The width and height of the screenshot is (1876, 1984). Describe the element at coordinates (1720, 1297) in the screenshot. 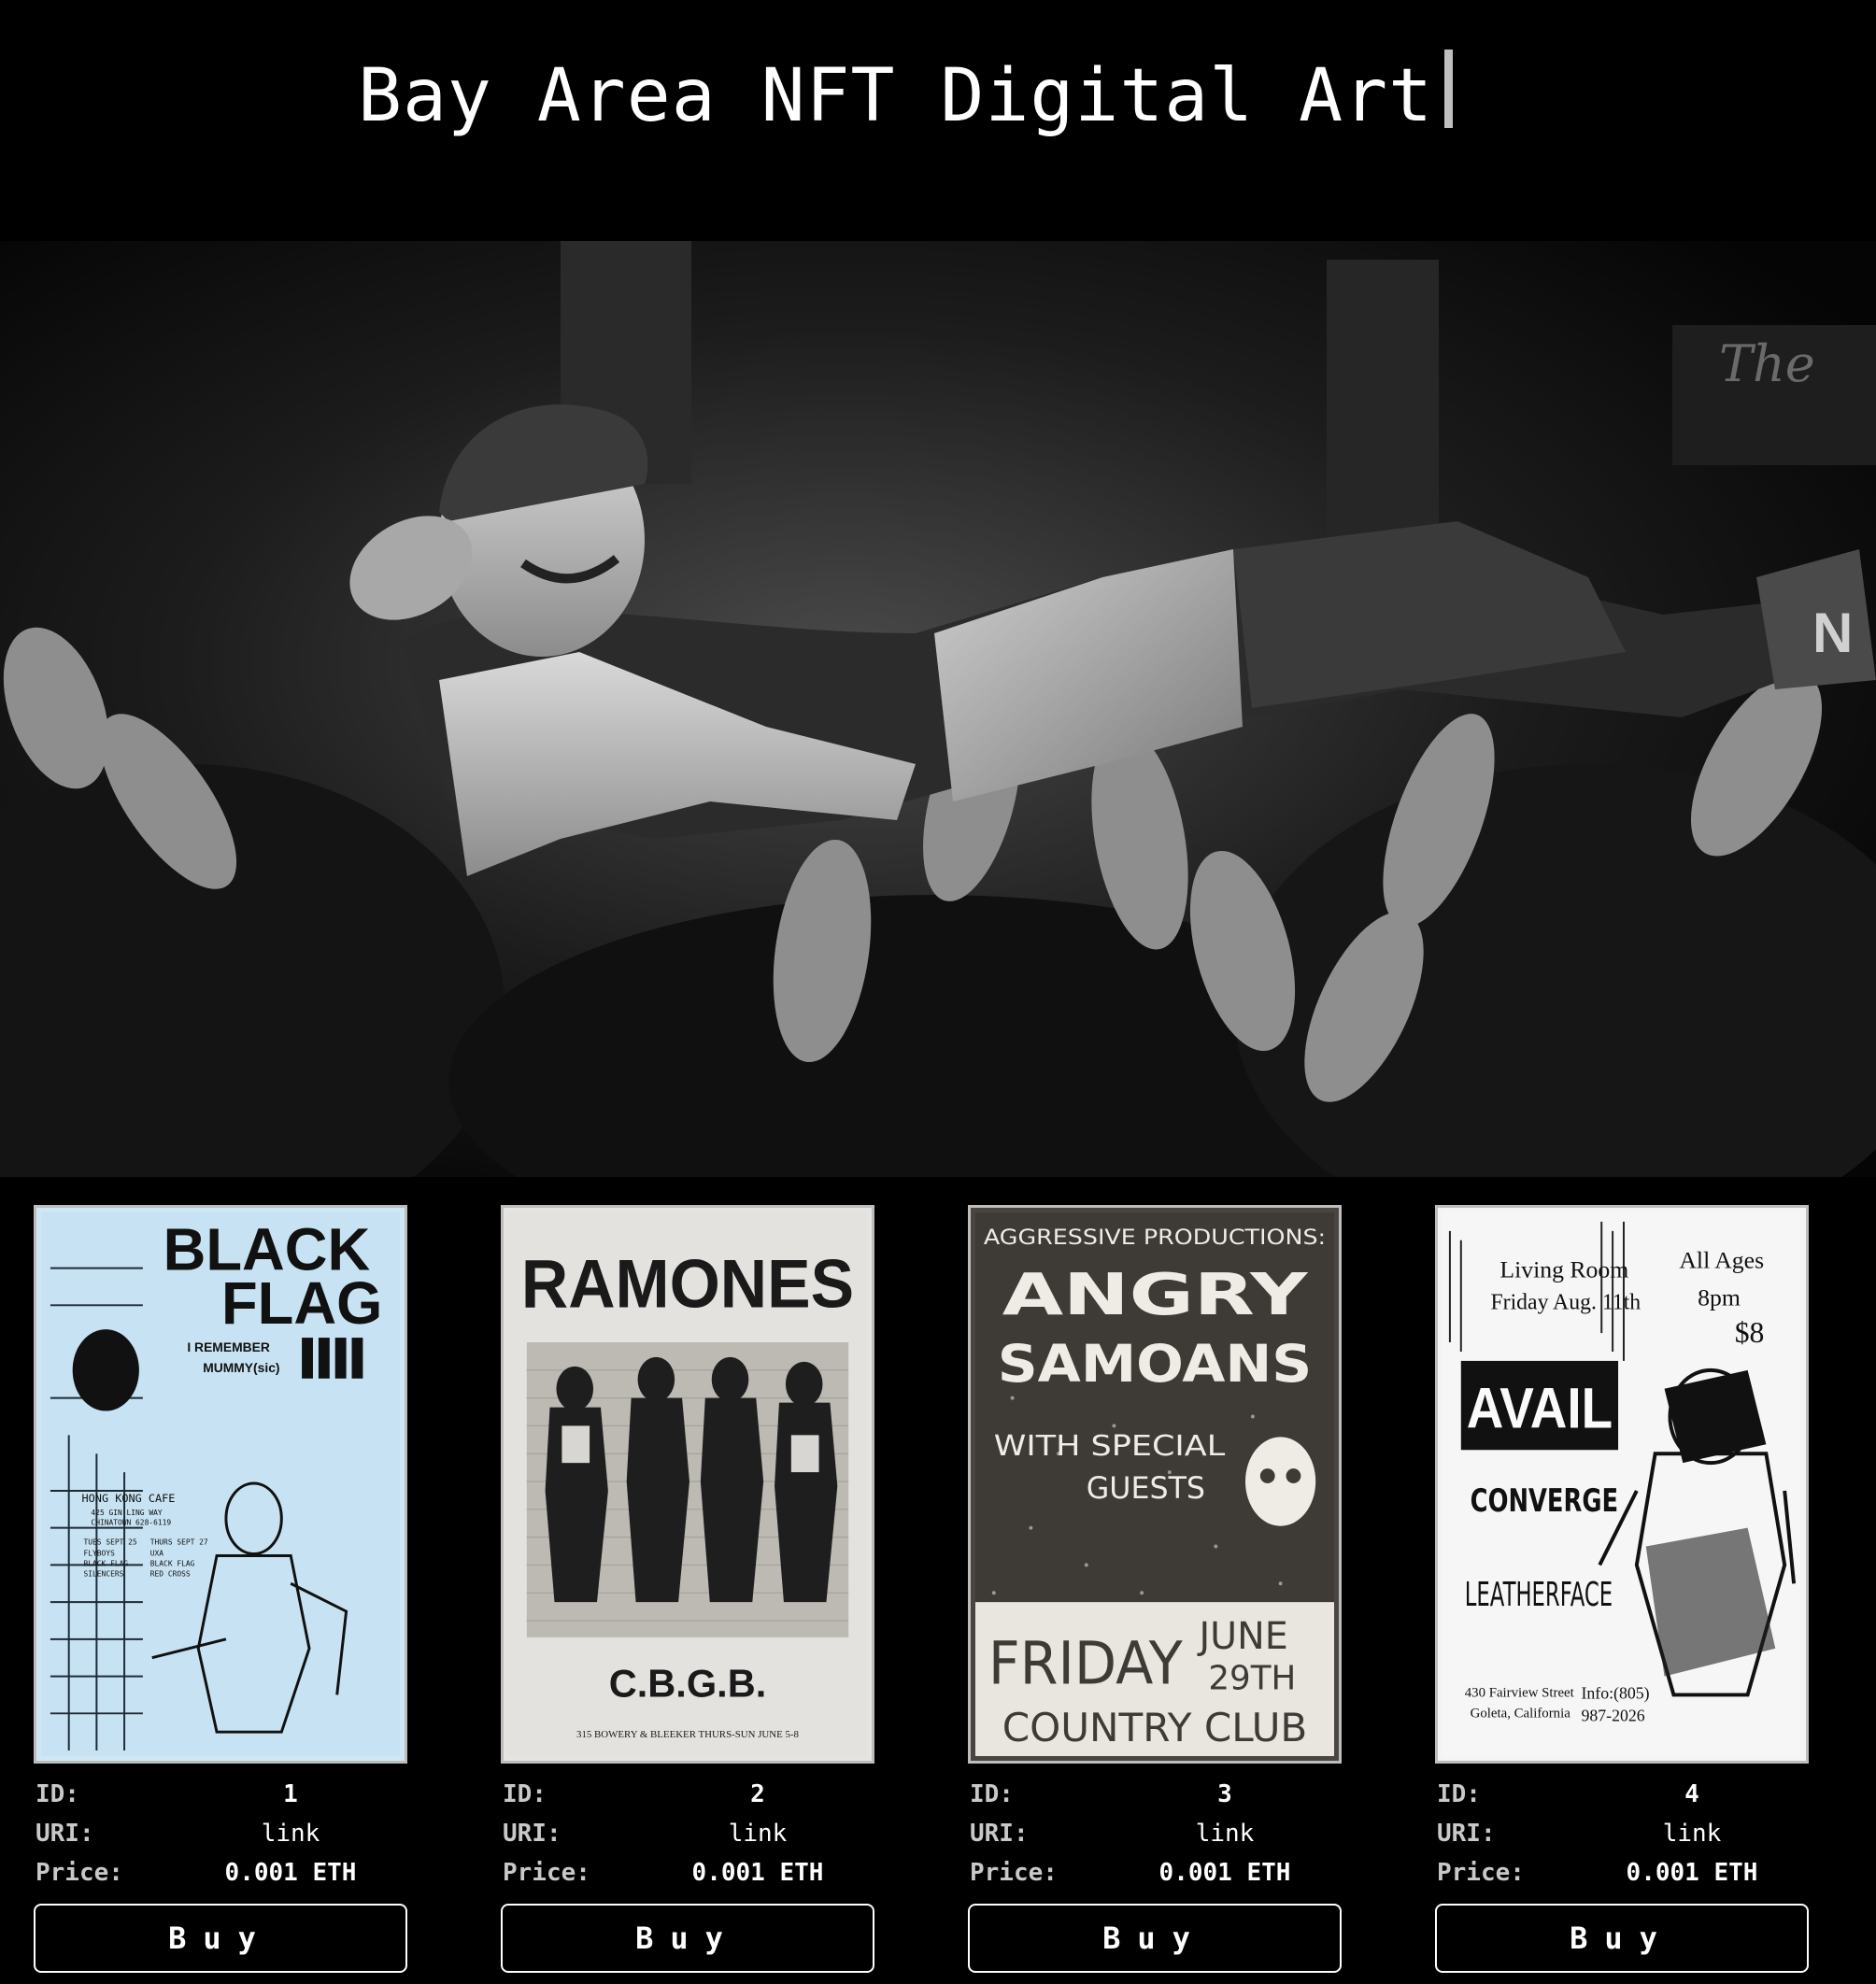

I see `poster-4-ages2: 8pm` at that location.